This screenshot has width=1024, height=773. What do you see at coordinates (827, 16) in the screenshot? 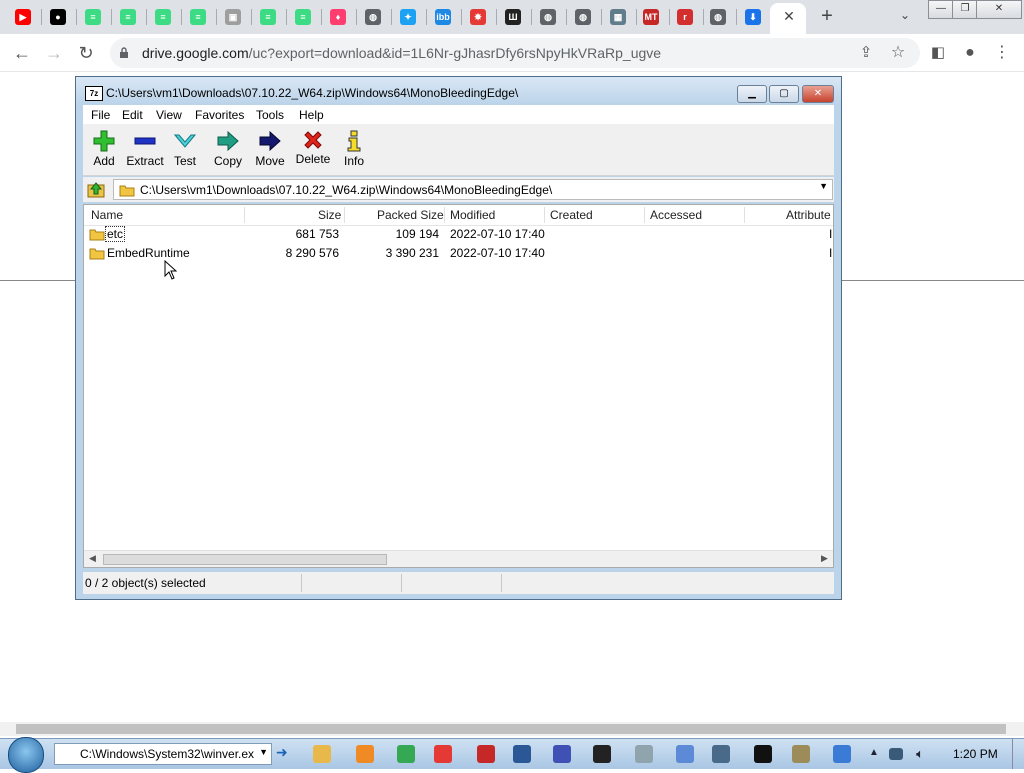
I see `new-tab-button: +` at bounding box center [827, 16].